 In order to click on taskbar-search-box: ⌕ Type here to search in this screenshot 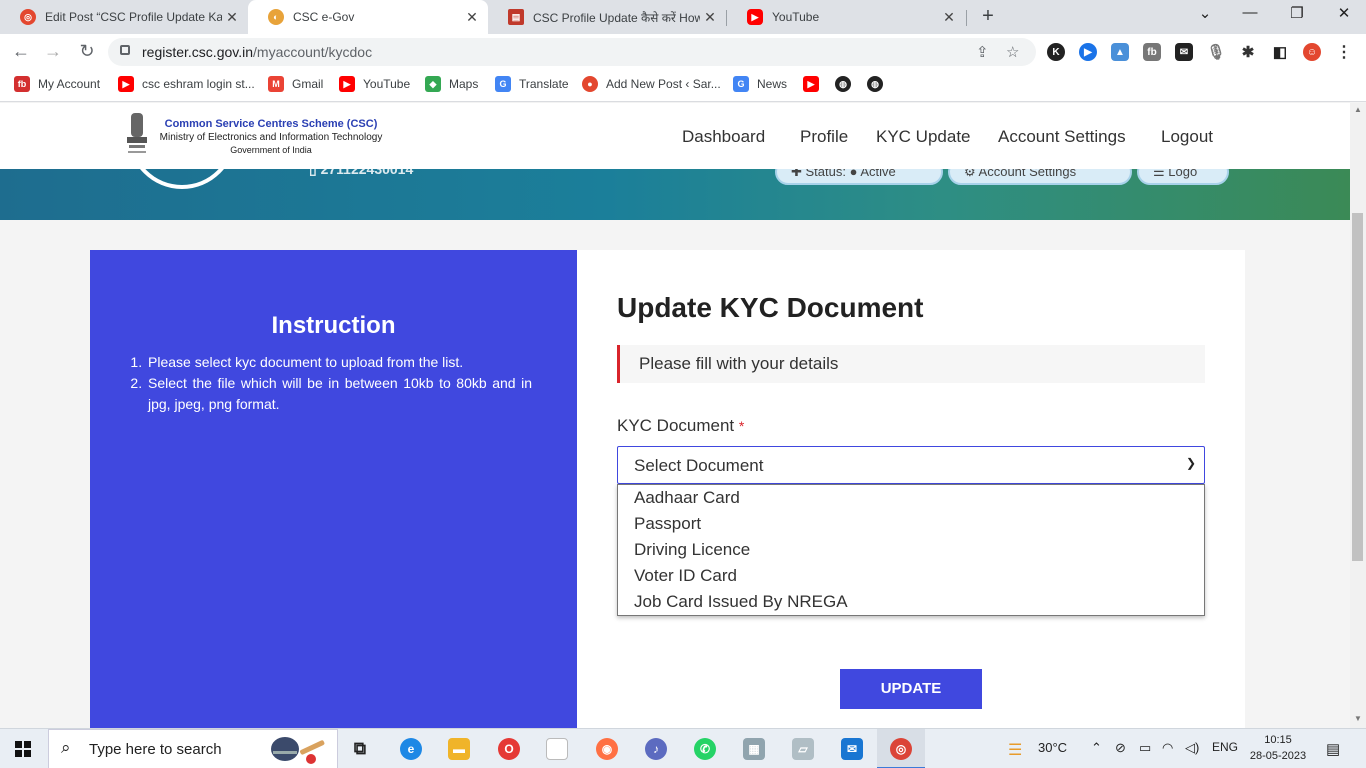, I will do `click(193, 748)`.